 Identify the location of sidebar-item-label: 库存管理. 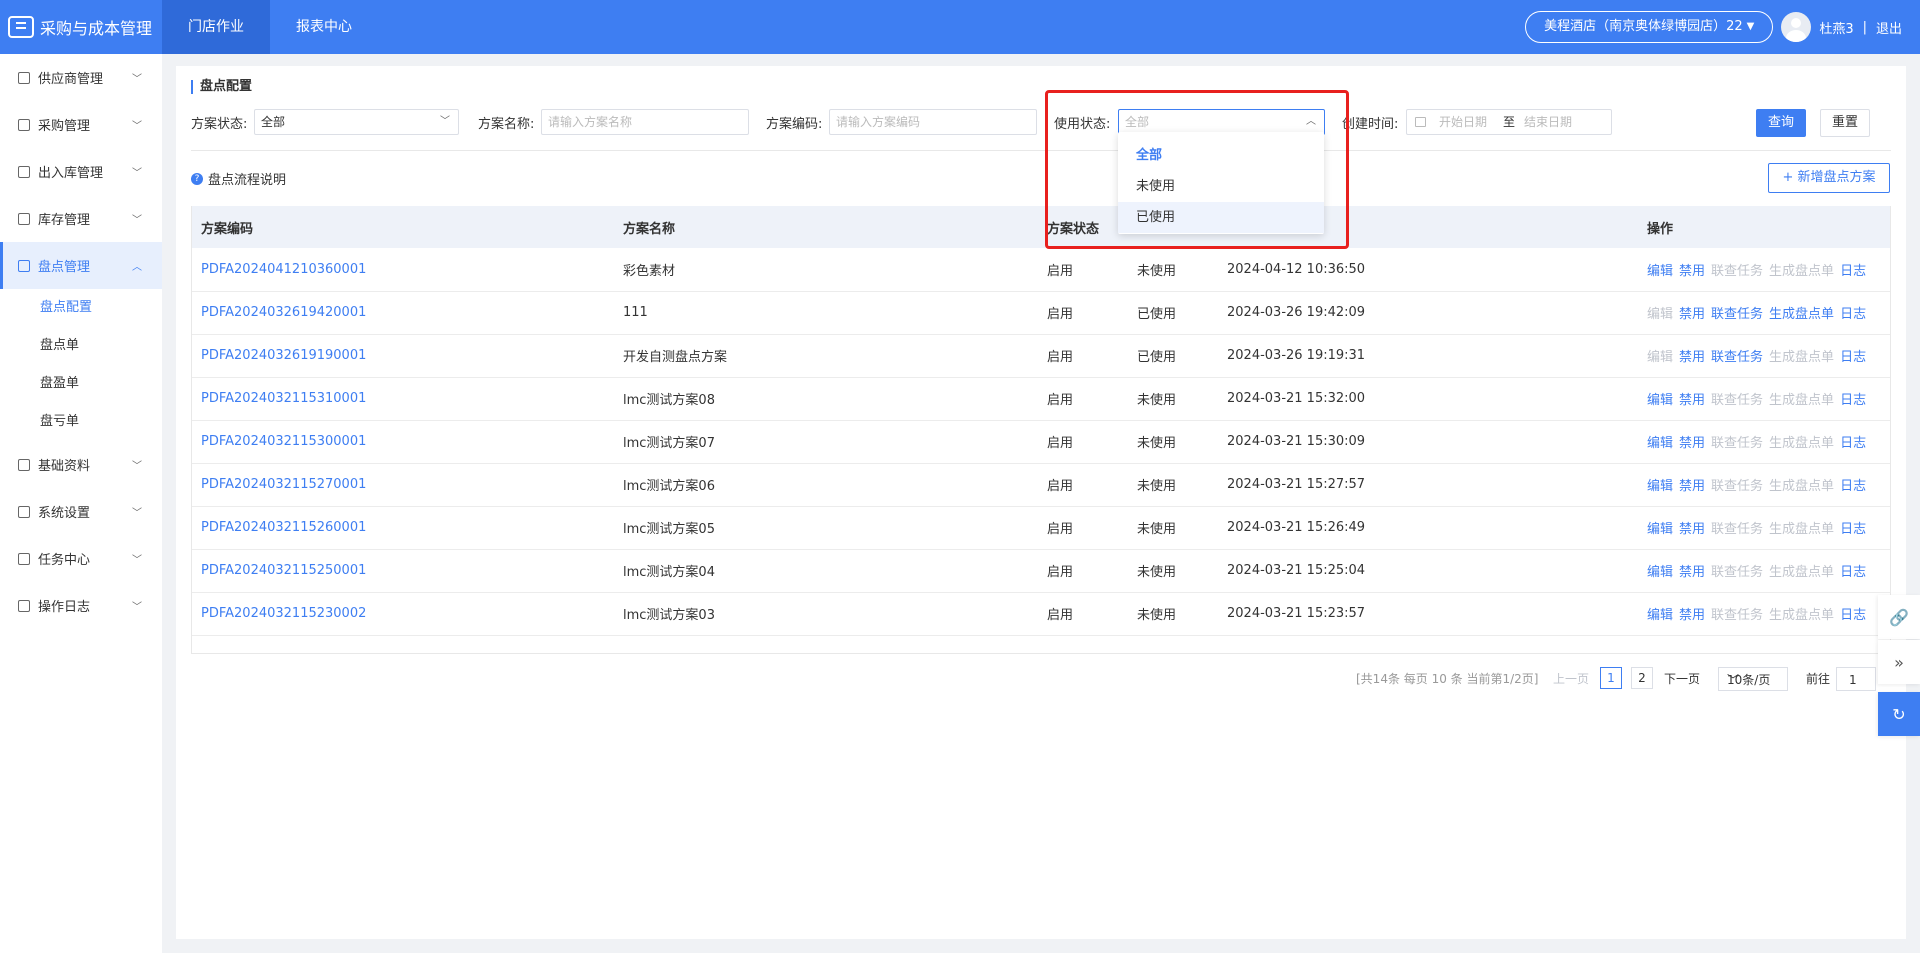
(64, 220).